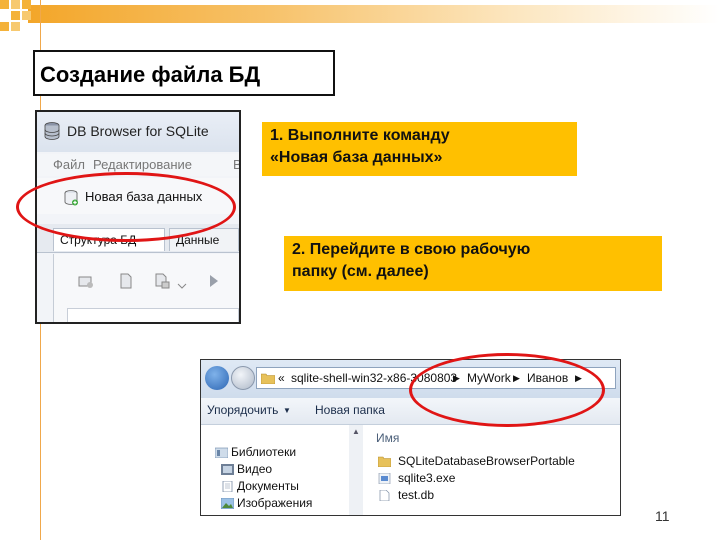 Image resolution: width=720 pixels, height=540 pixels. What do you see at coordinates (182, 281) in the screenshot?
I see `chevron-down-icon` at bounding box center [182, 281].